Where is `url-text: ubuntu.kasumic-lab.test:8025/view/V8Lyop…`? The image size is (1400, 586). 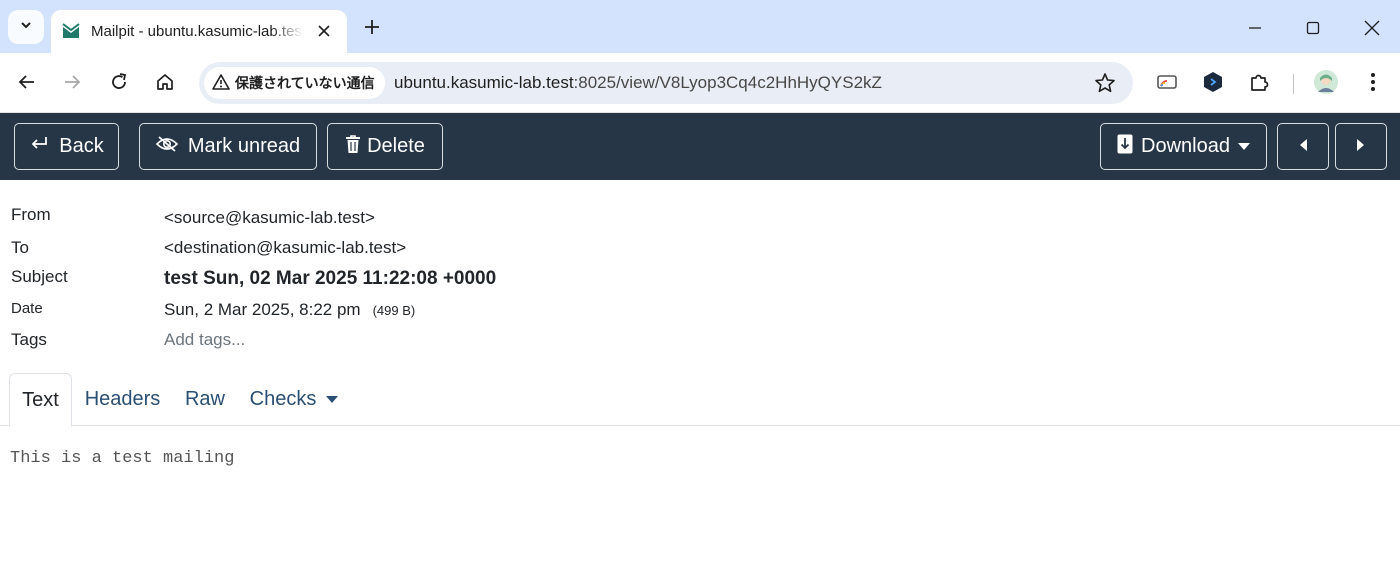
url-text: ubuntu.kasumic-lab.test:8025/view/V8Lyop… is located at coordinates (638, 83).